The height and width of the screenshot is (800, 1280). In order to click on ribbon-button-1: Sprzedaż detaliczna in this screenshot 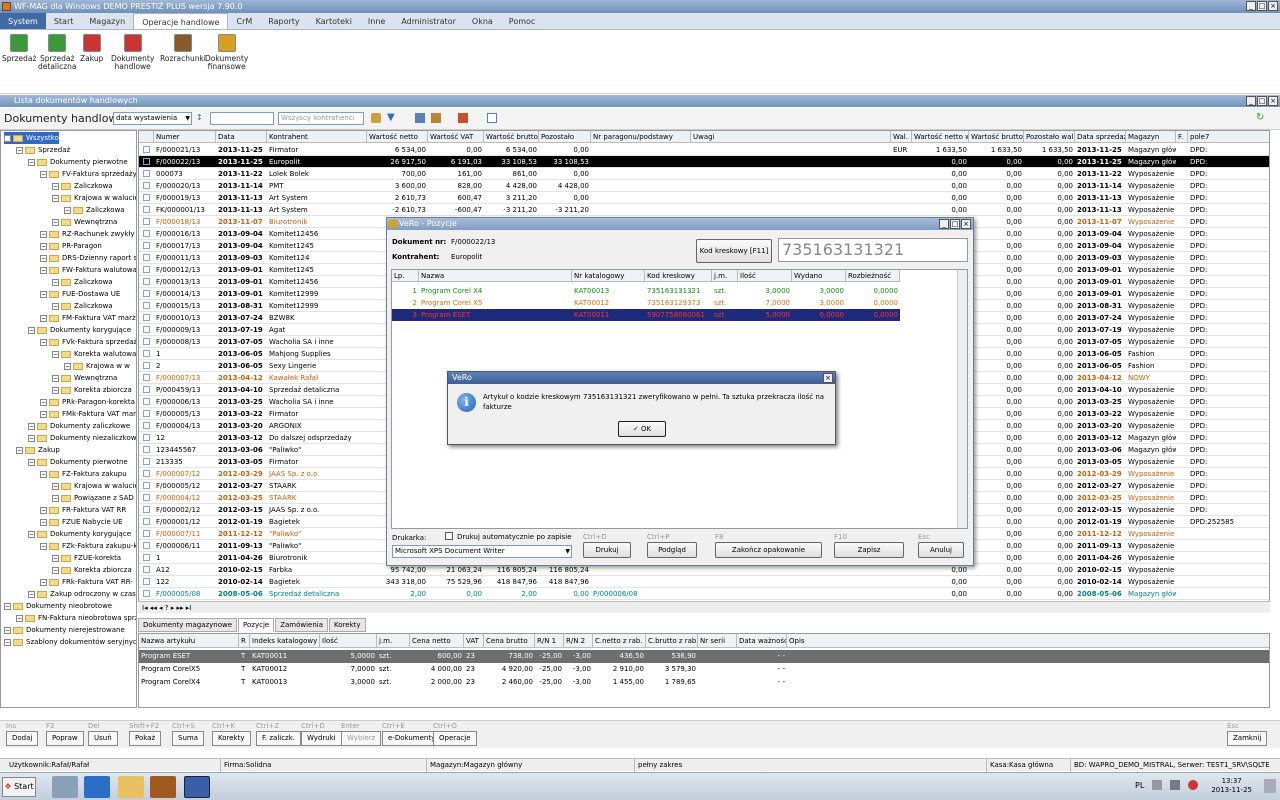, I will do `click(57, 52)`.